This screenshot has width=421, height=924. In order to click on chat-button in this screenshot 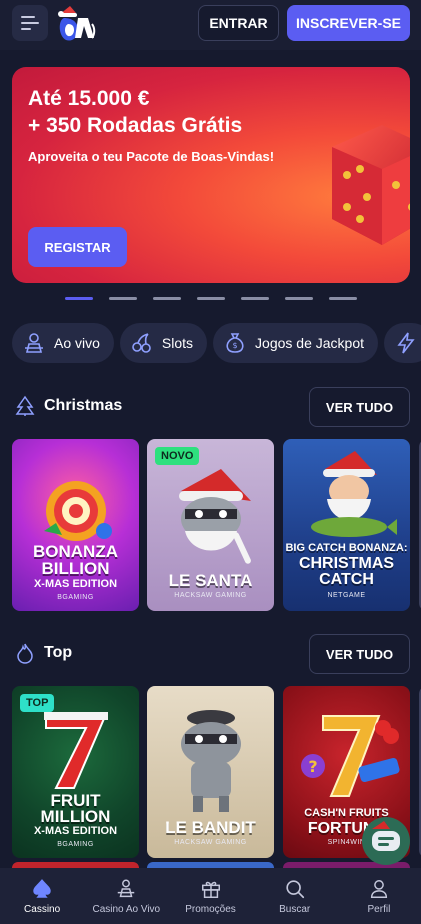, I will do `click(386, 841)`.